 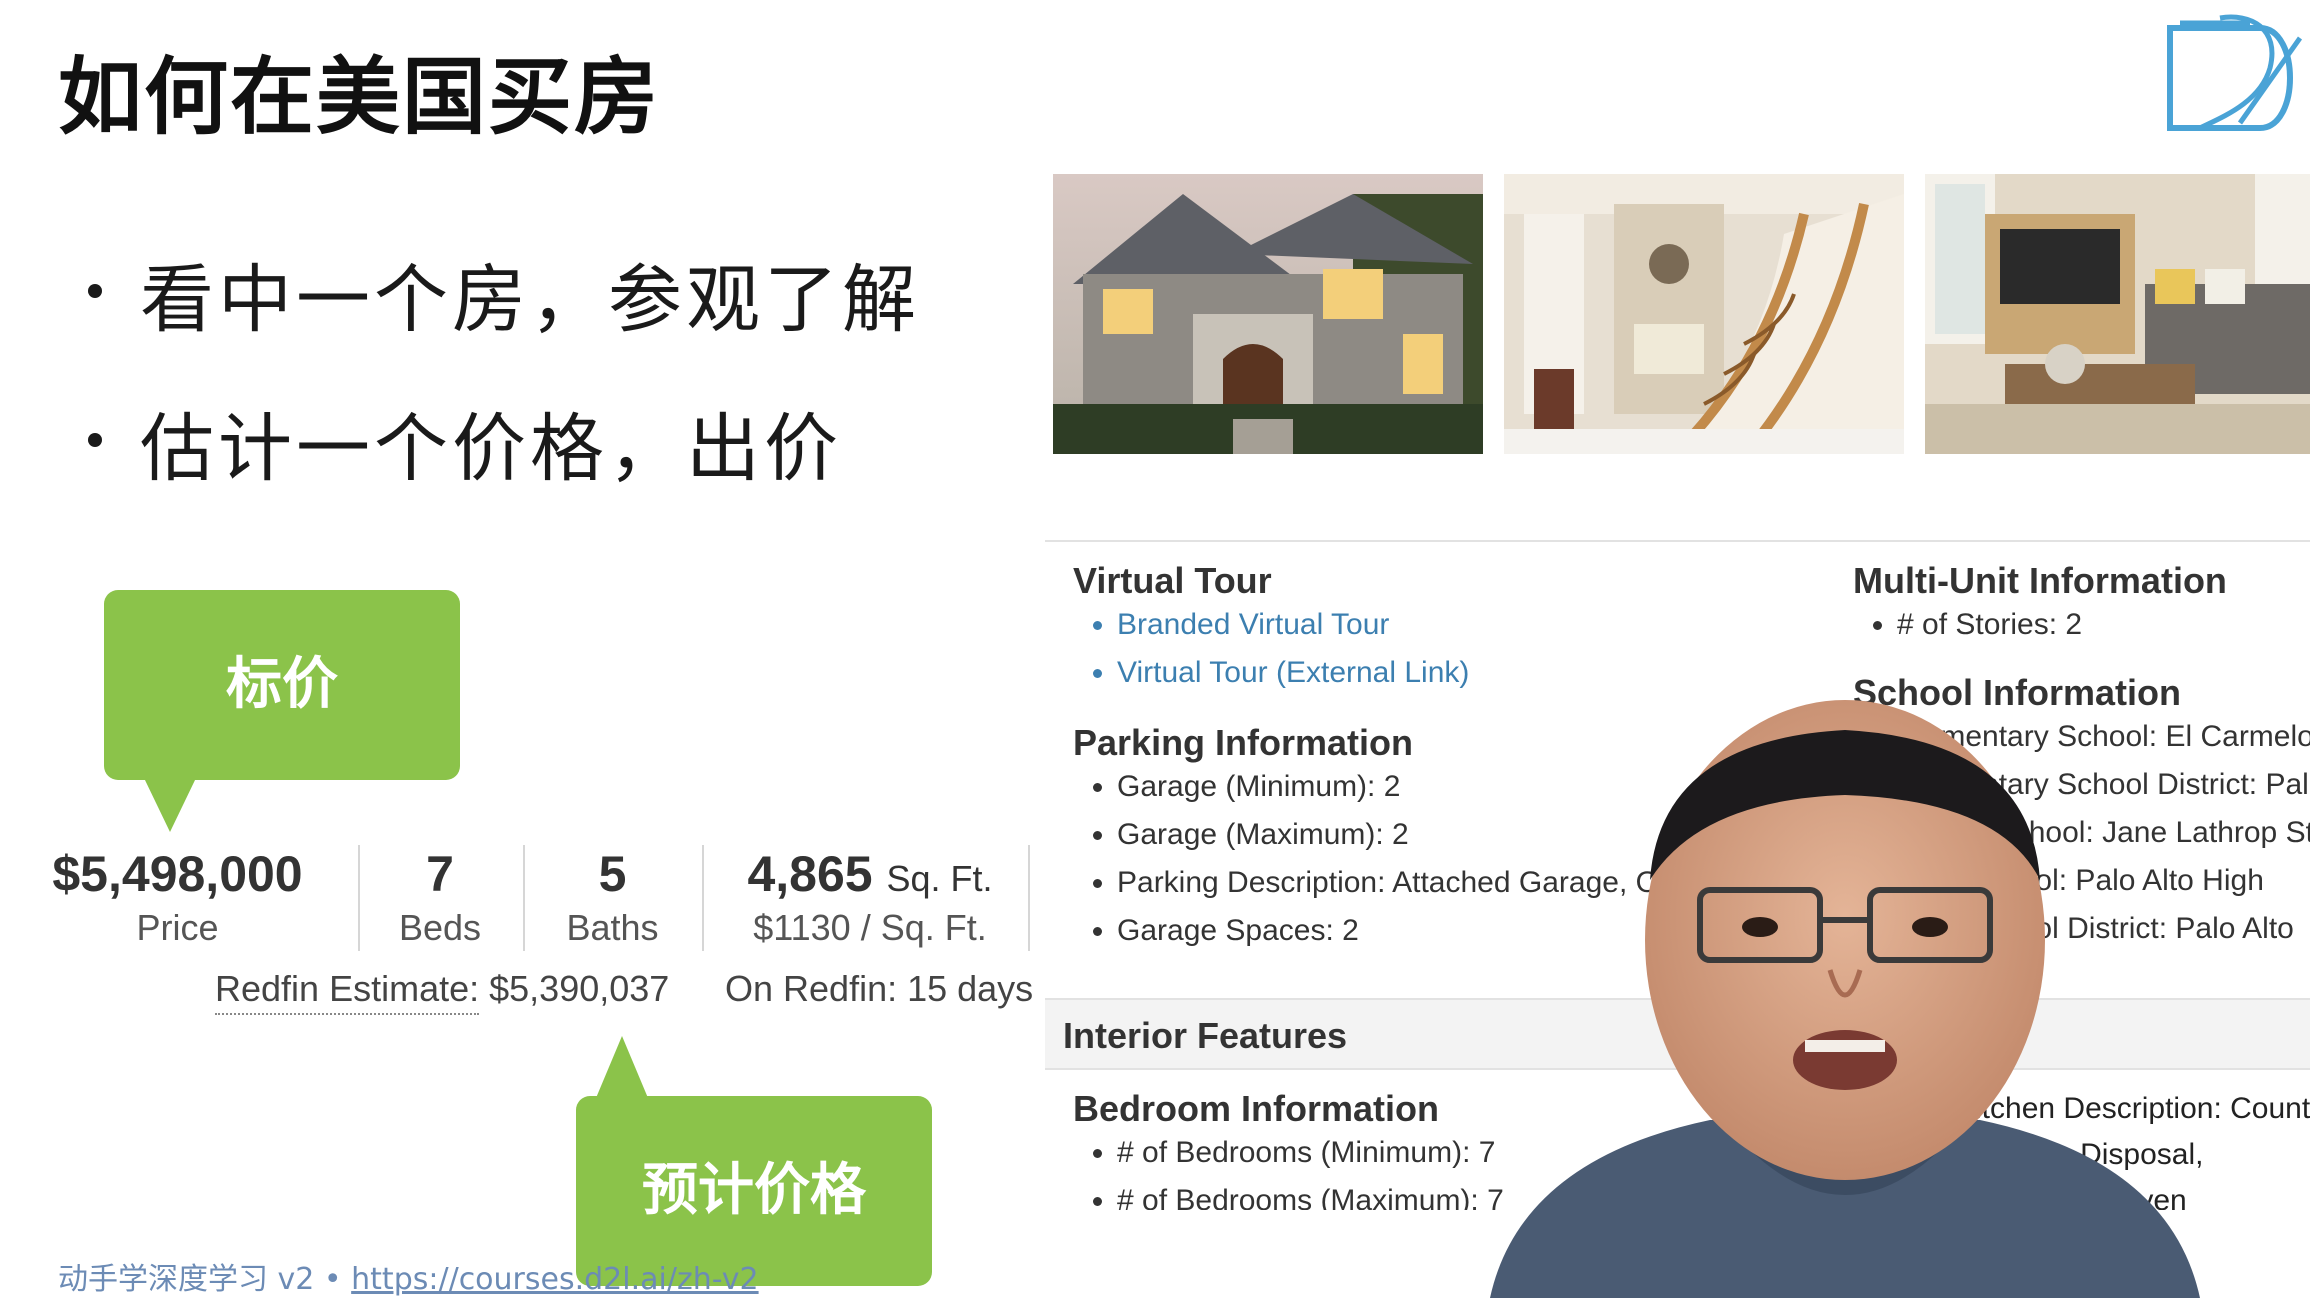 What do you see at coordinates (2081, 609) in the screenshot?
I see `multi-unit-section: Multi-Unit Information # of Stories: 2` at bounding box center [2081, 609].